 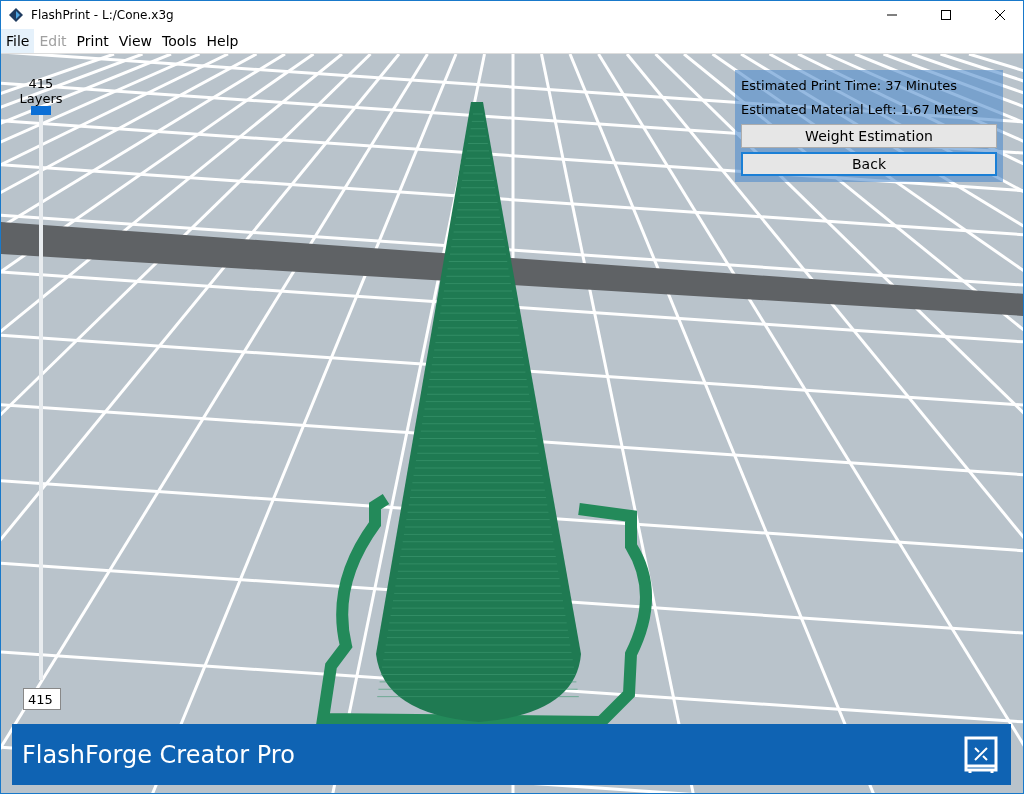 I want to click on estimate-text: Estimated Print Time: 37 Minutes, so click(x=850, y=86).